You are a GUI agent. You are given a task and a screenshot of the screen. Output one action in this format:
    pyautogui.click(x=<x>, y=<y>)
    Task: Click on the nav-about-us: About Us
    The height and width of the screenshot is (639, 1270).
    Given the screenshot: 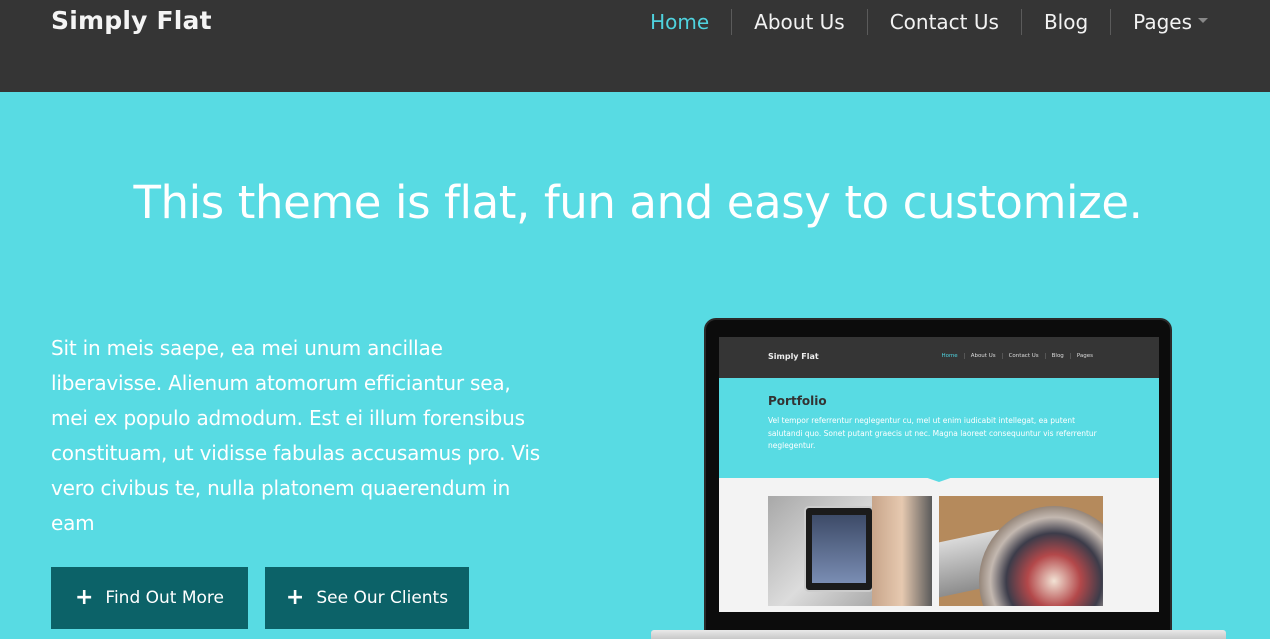 What is the action you would take?
    pyautogui.click(x=799, y=22)
    